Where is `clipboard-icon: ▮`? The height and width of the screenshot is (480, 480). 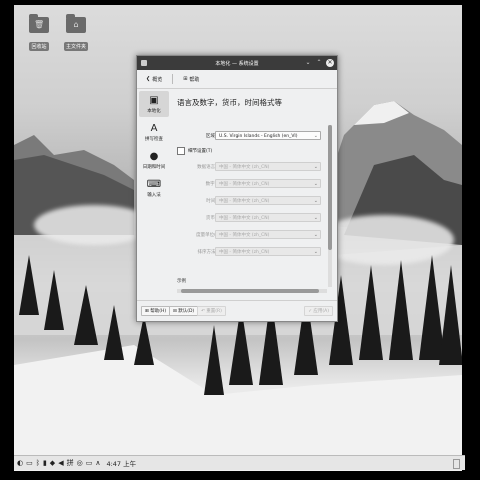
clipboard-icon: ▮ is located at coordinates (45, 463).